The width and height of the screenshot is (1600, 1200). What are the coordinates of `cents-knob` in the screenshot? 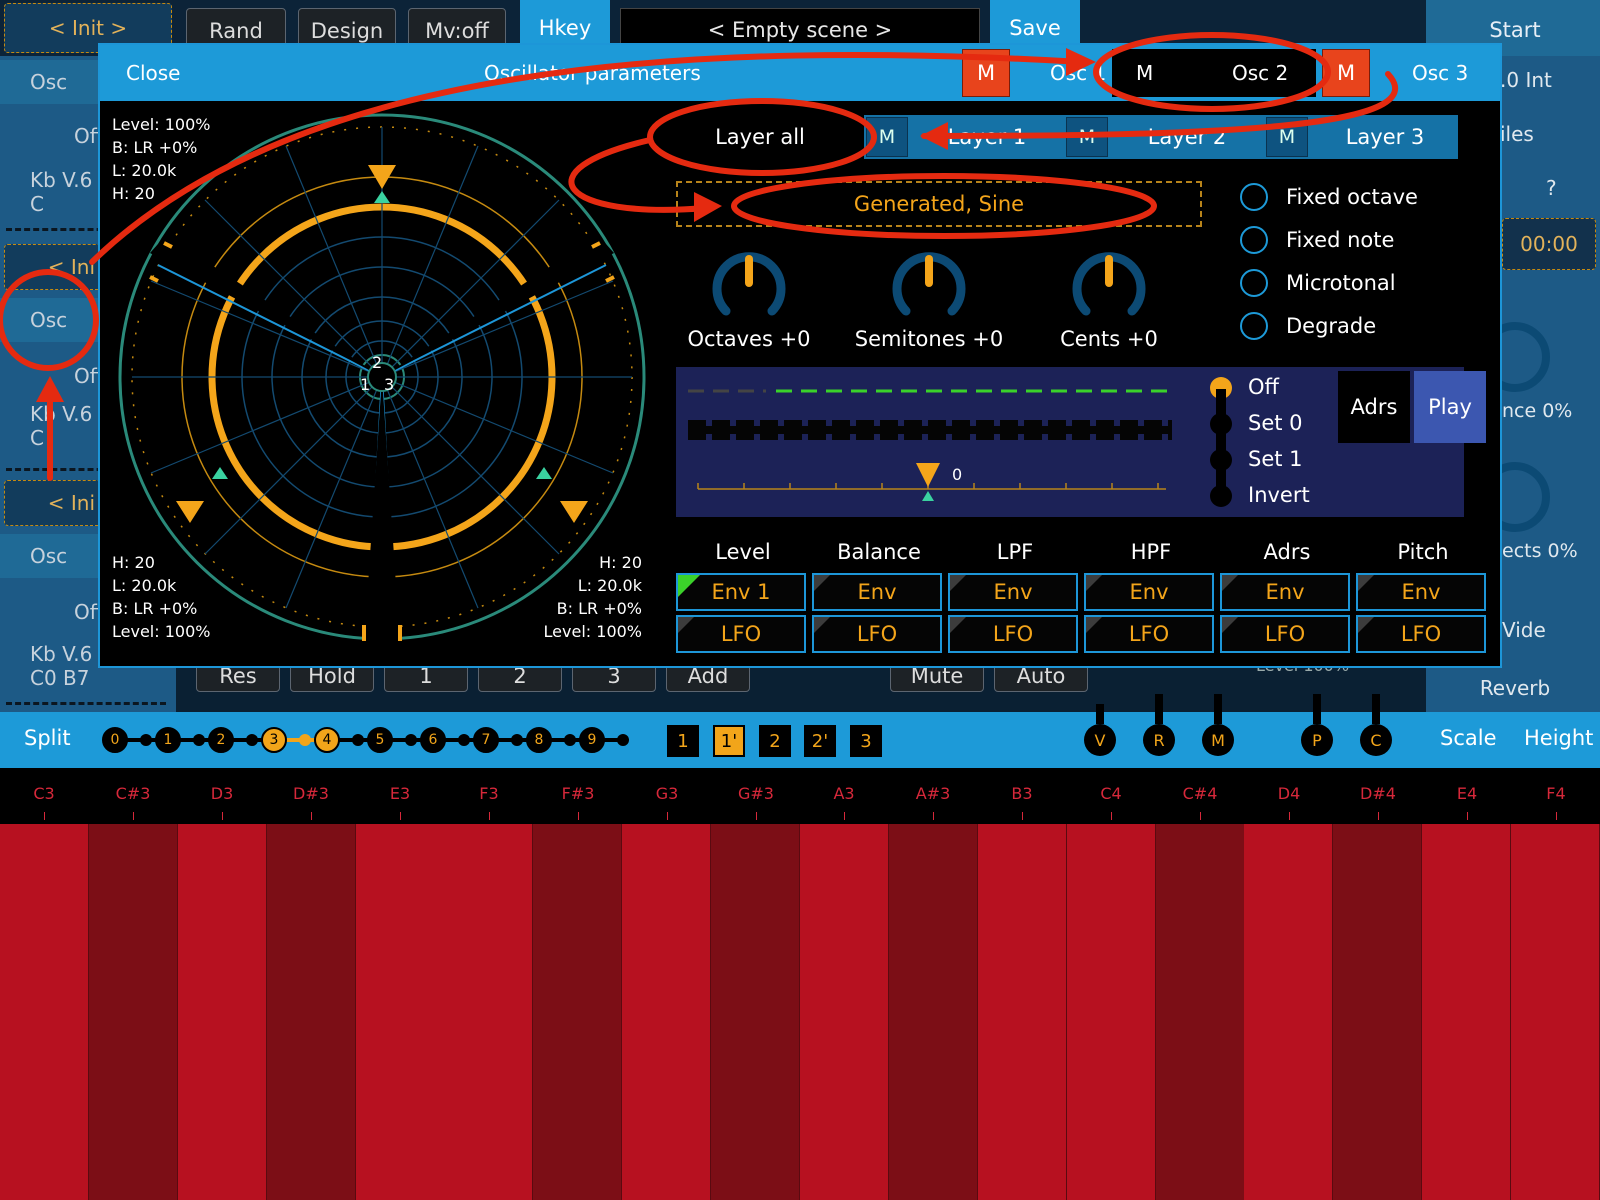 It's located at (1109, 288).